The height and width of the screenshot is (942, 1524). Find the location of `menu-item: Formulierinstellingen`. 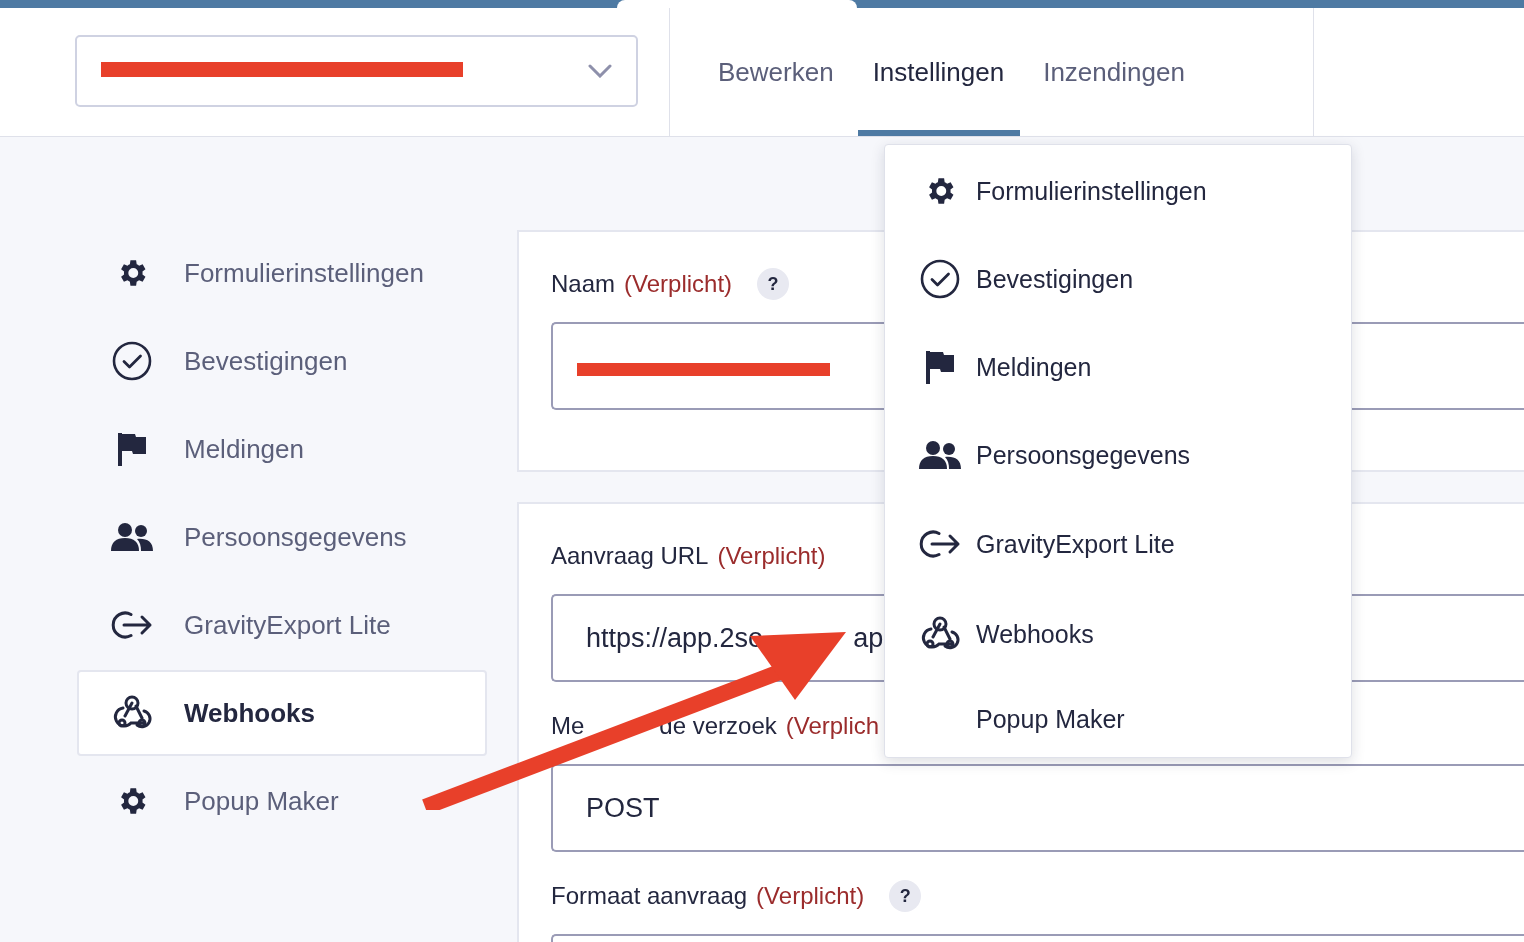

menu-item: Formulierinstellingen is located at coordinates (1118, 191).